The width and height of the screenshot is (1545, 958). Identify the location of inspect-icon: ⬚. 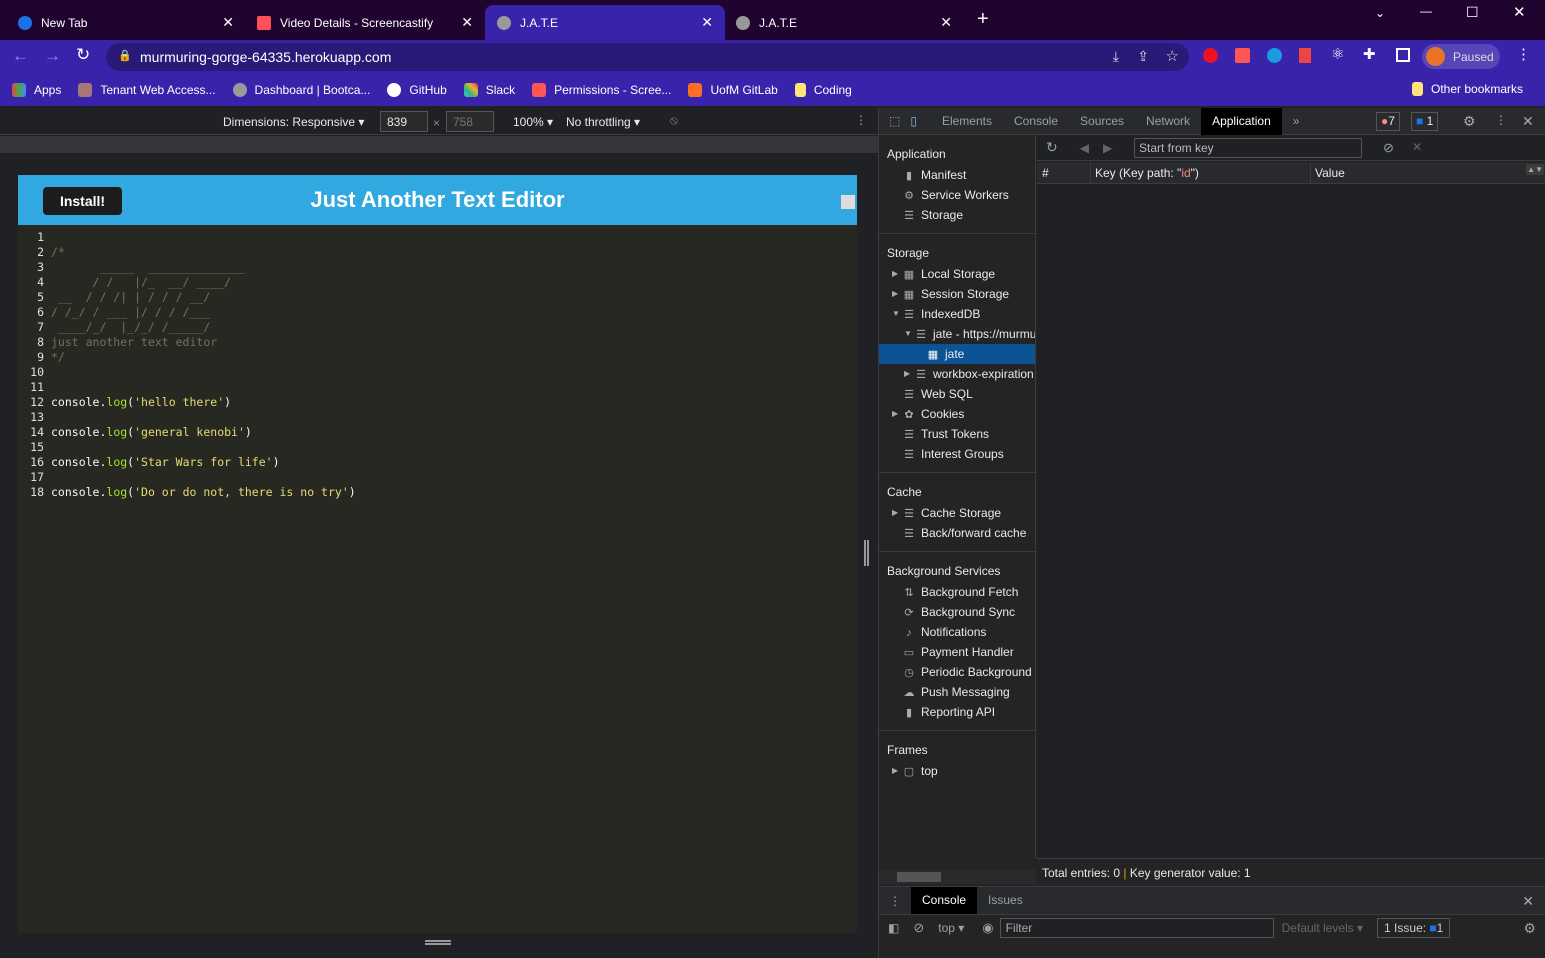
(892, 121).